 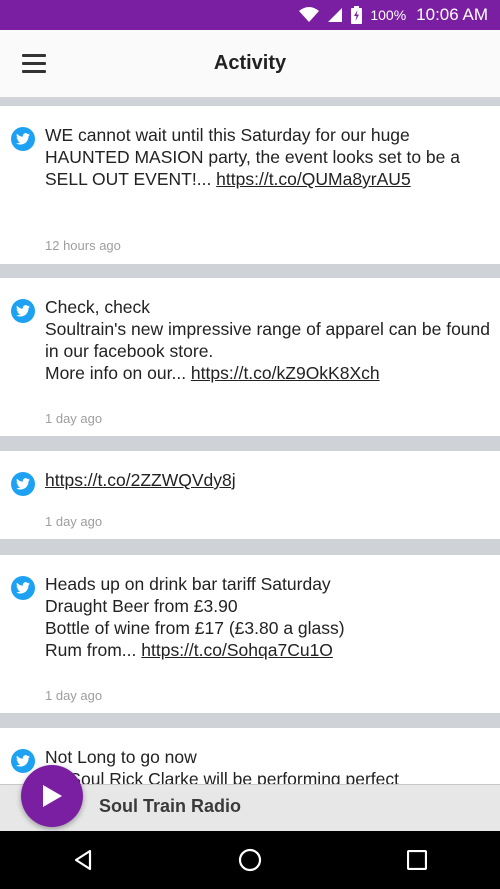 What do you see at coordinates (270, 480) in the screenshot?
I see `tweet-text: https://t.co/2ZZWQVdy8j` at bounding box center [270, 480].